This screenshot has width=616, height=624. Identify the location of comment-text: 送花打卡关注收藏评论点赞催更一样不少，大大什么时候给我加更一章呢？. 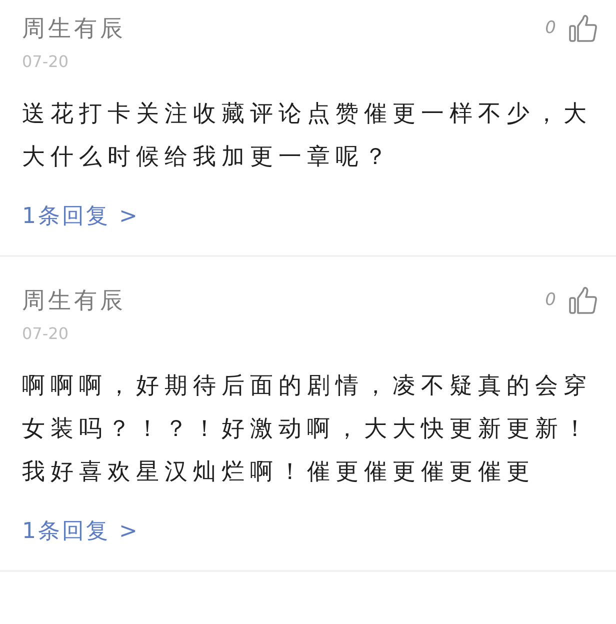
(307, 136).